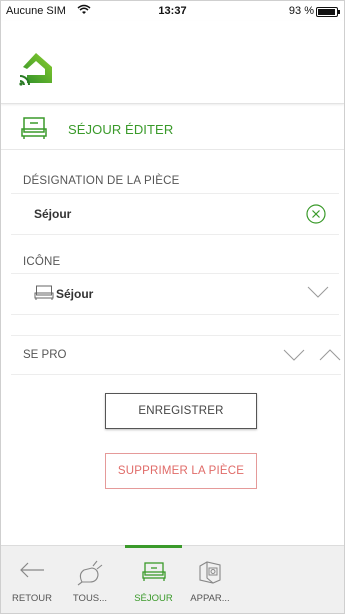  Describe the element at coordinates (316, 214) in the screenshot. I see `clear-icon` at that location.